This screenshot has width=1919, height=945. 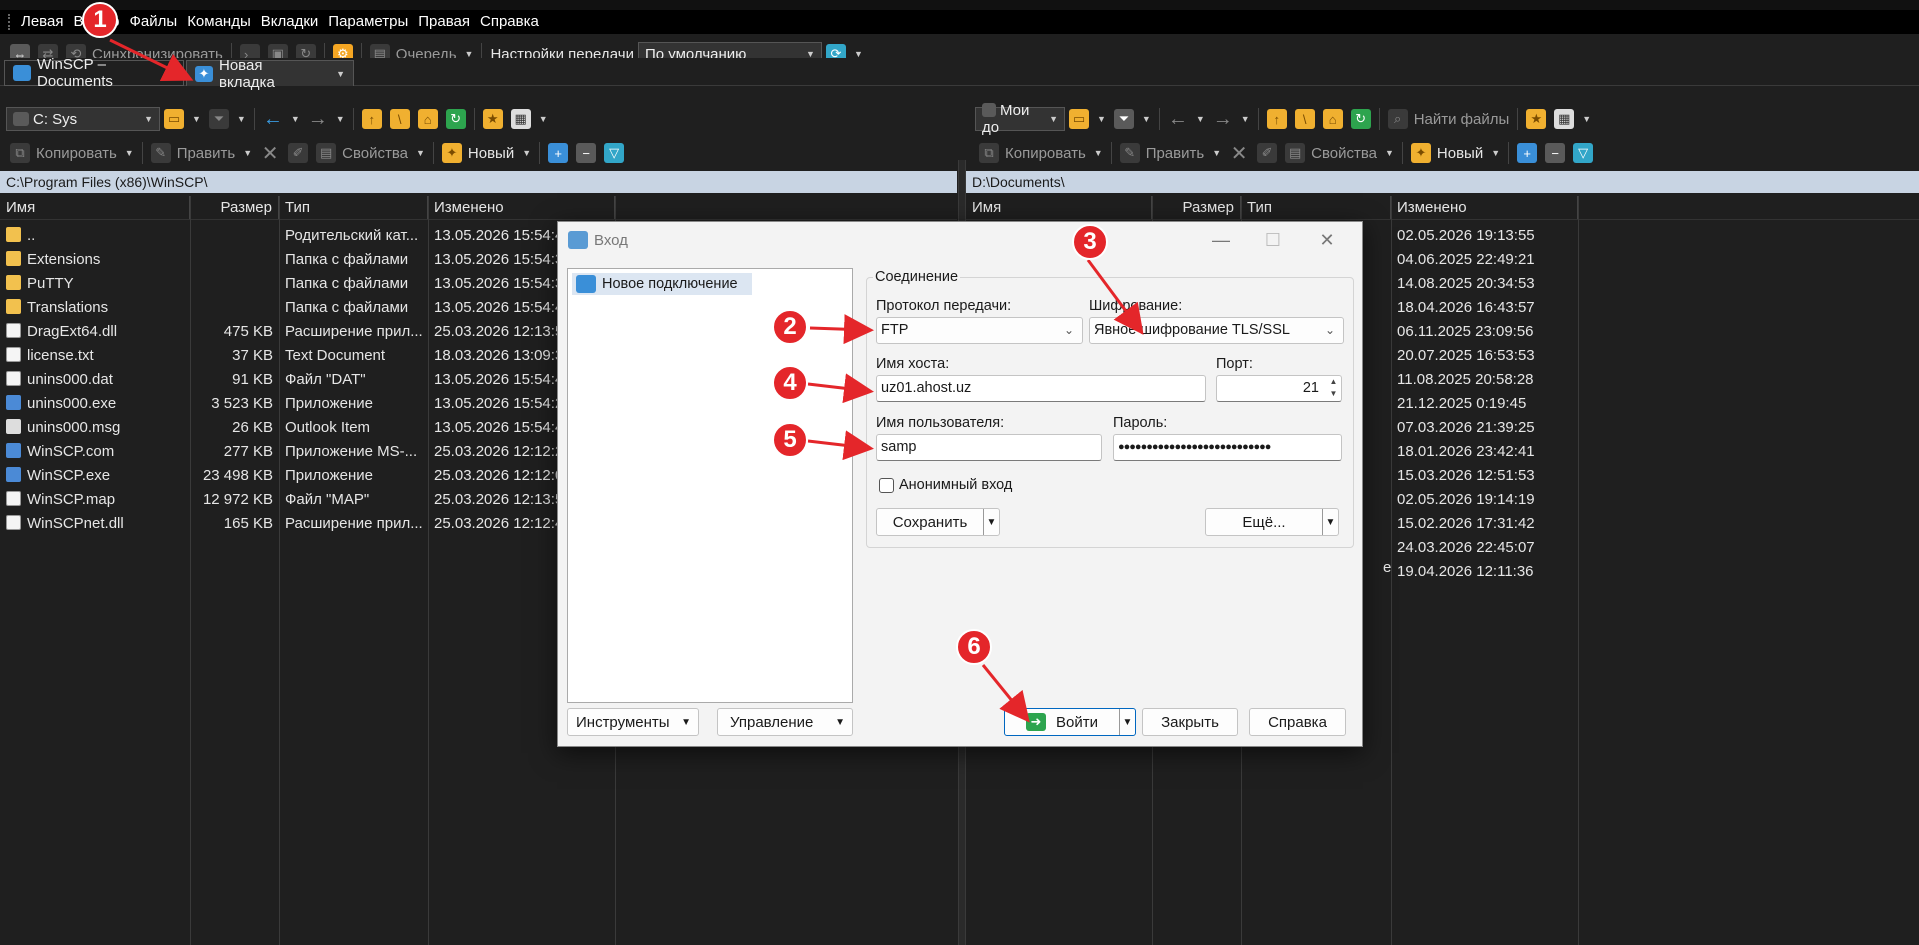 I want to click on left-drive-select: C: Sys ▼, so click(x=83, y=119).